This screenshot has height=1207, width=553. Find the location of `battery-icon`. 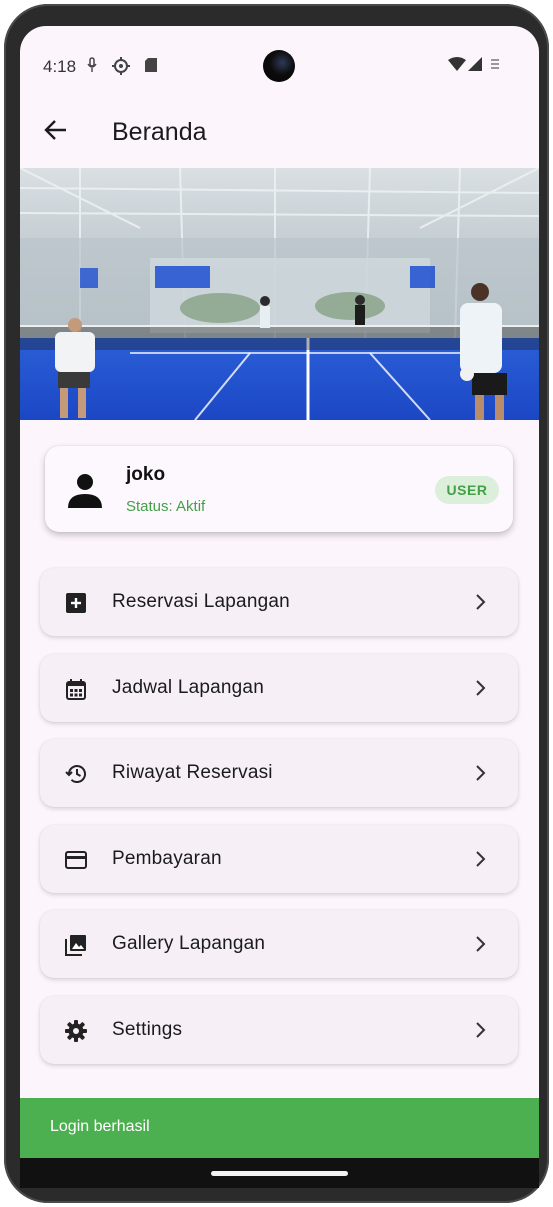

battery-icon is located at coordinates (495, 66).